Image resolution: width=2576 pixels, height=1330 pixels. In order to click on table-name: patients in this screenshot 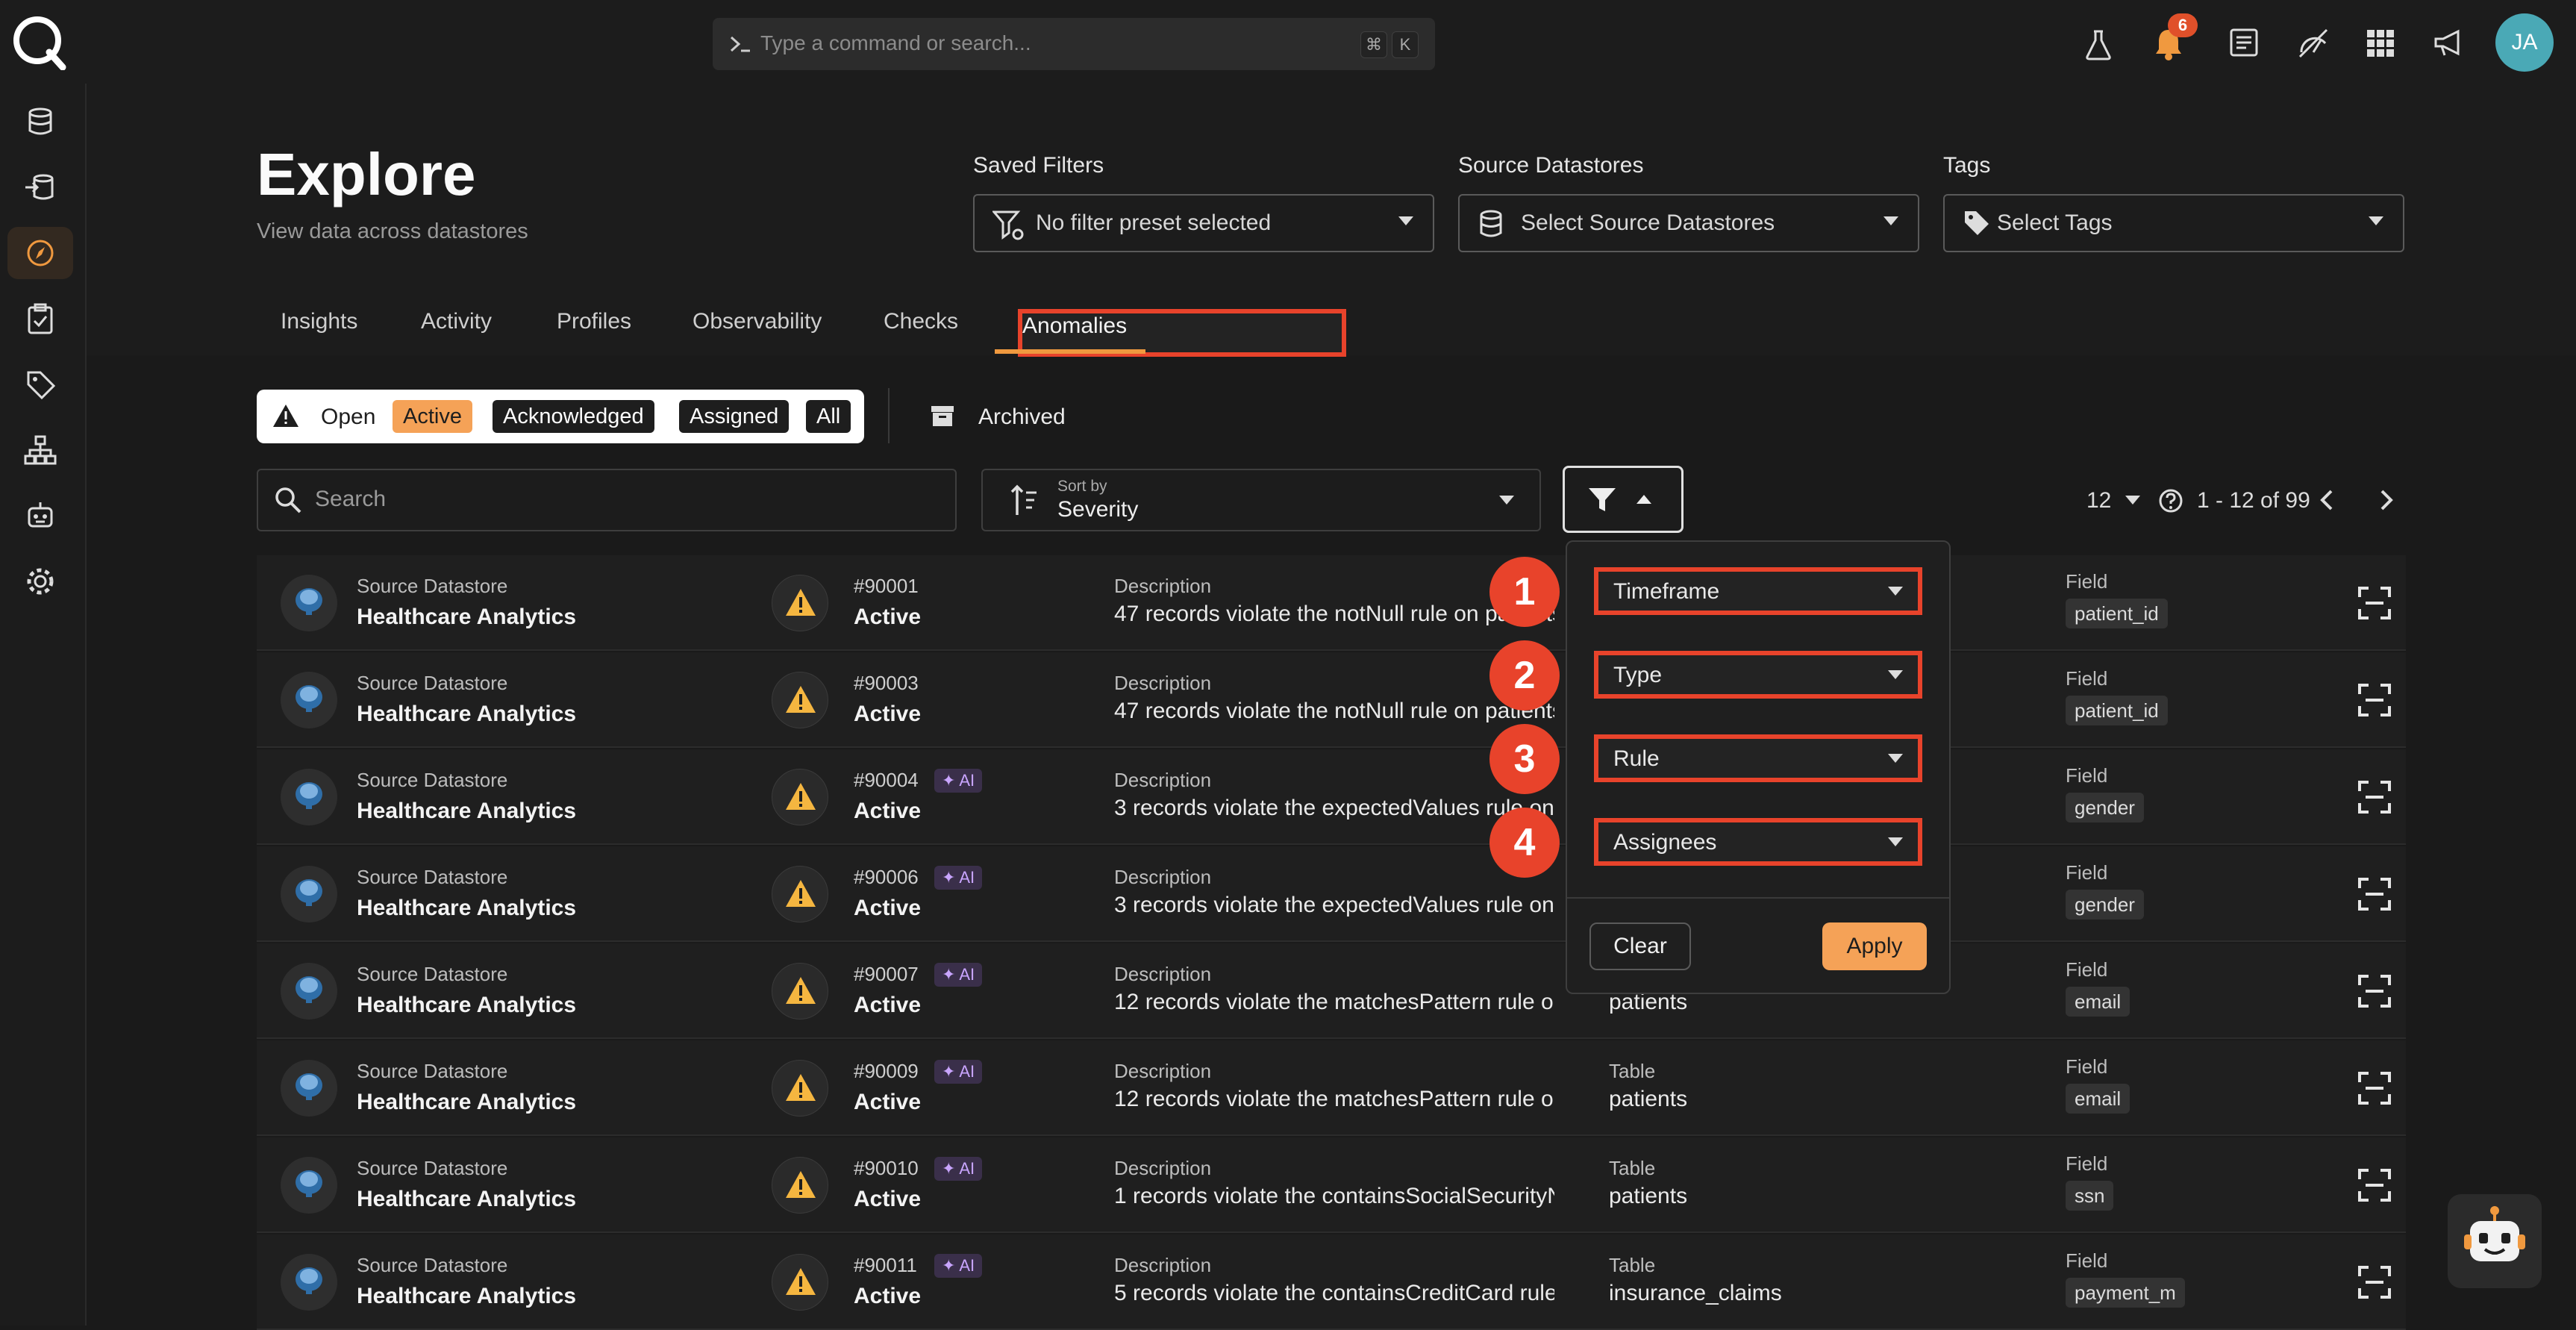, I will do `click(1648, 1099)`.